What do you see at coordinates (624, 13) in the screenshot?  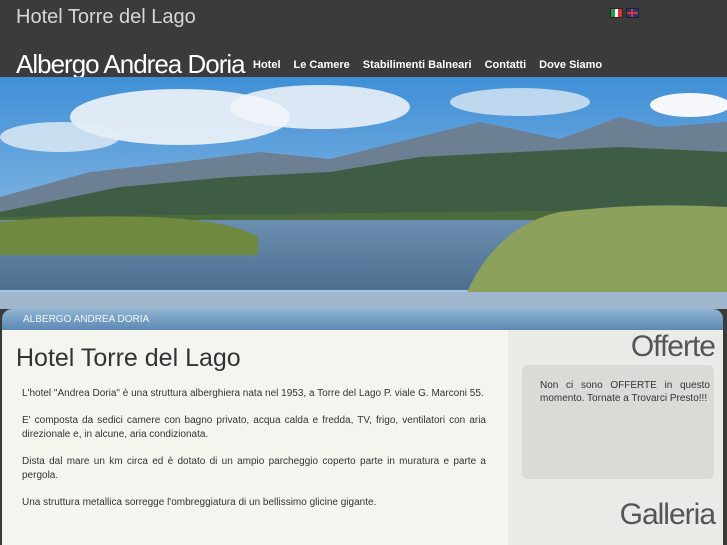 I see `language-switcher` at bounding box center [624, 13].